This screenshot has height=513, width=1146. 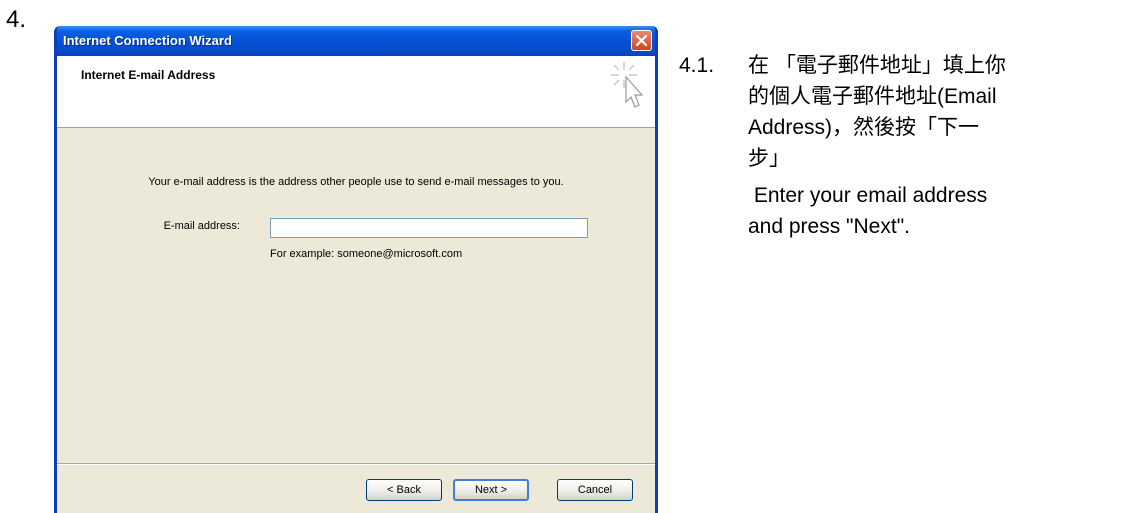 I want to click on title-bar: Internet Connection Wizard, so click(x=356, y=41).